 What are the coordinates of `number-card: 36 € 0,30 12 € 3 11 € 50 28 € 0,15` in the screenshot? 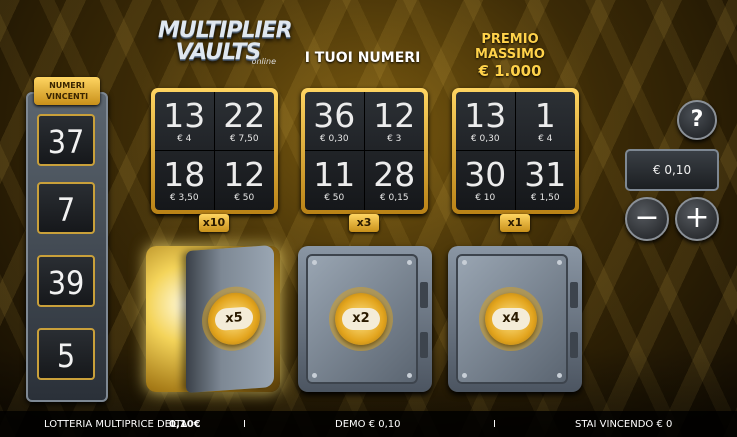 It's located at (364, 151).